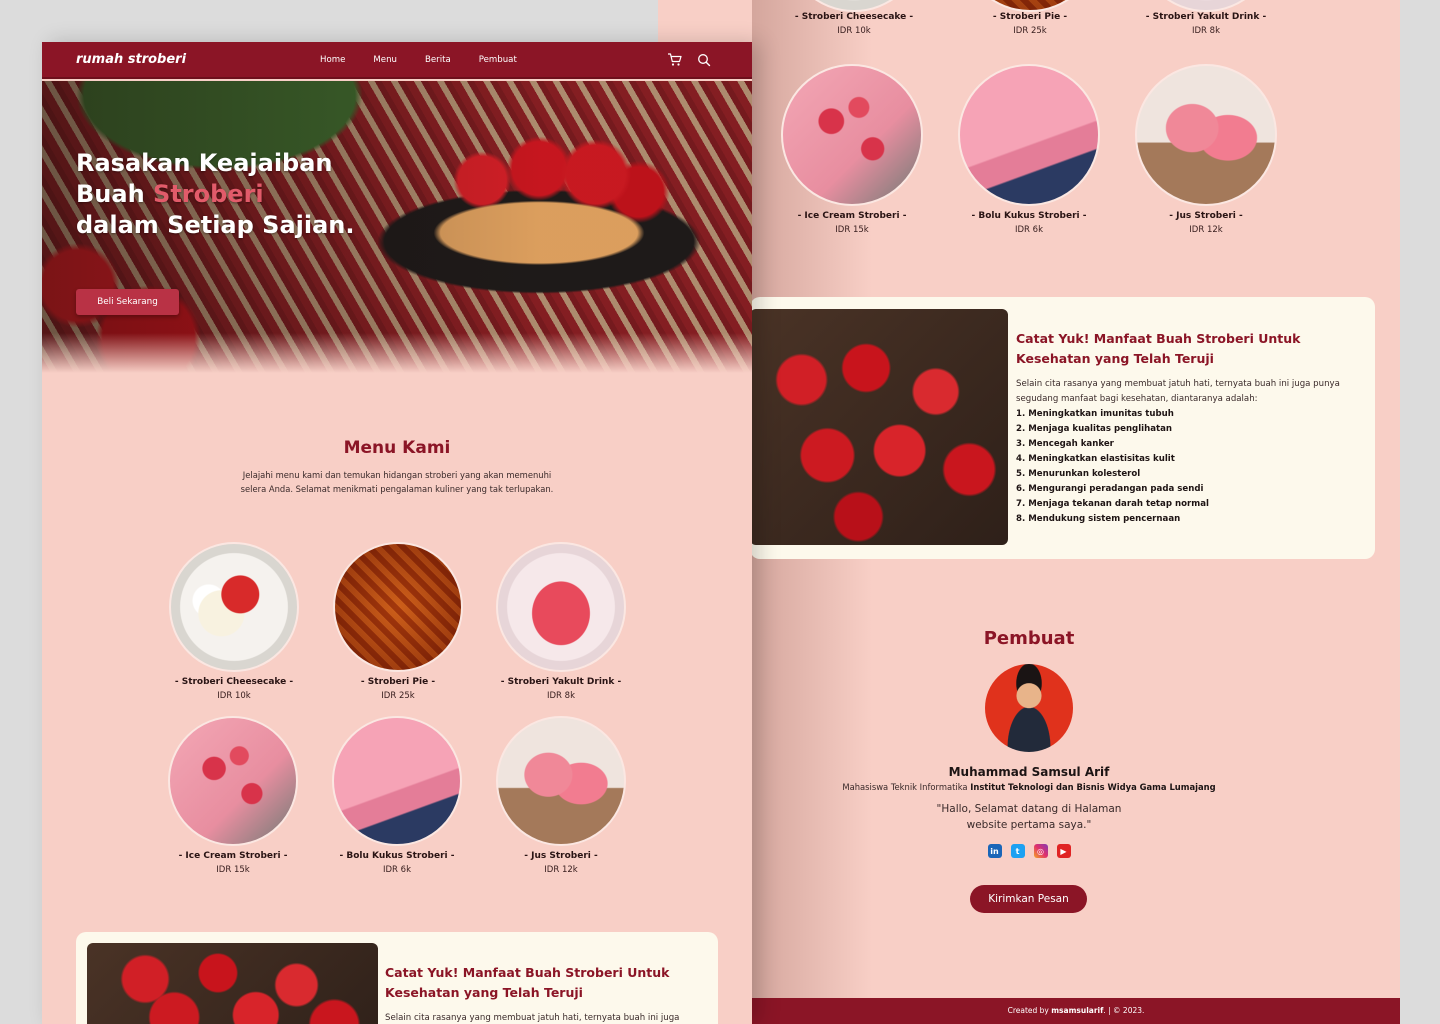 The height and width of the screenshot is (1024, 1440). Describe the element at coordinates (498, 60) in the screenshot. I see `nav-pembuat: Pembuat` at that location.